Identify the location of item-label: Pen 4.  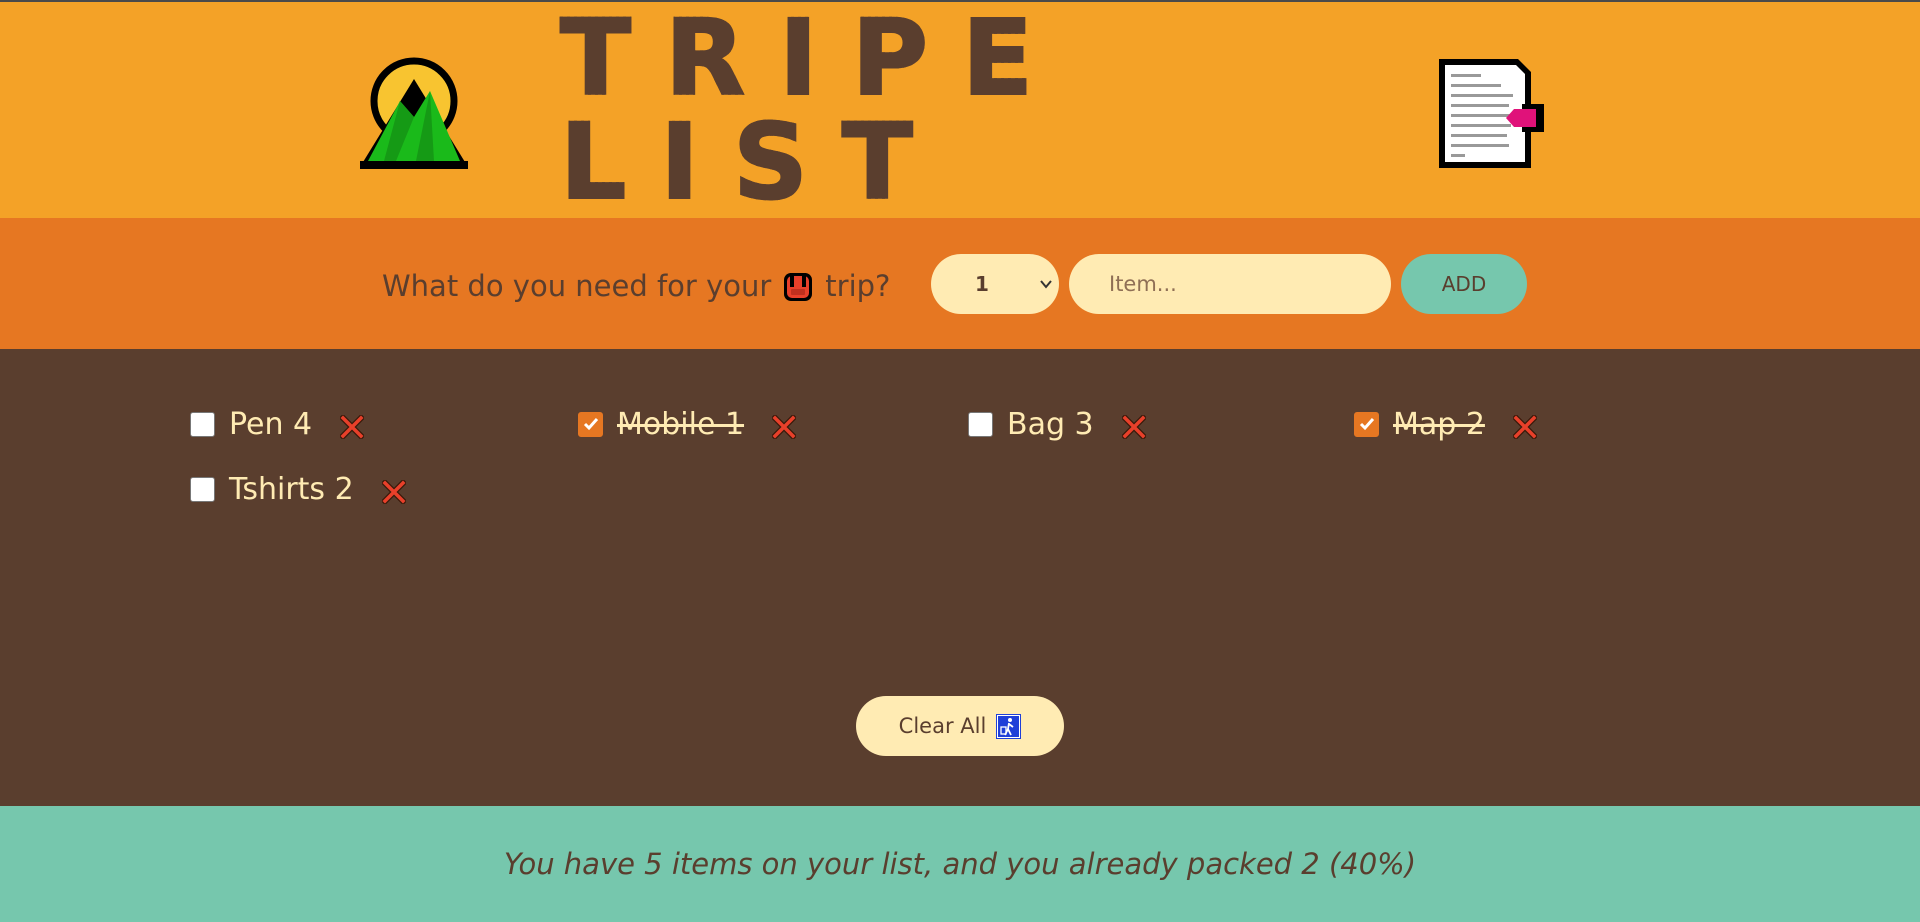
(271, 424).